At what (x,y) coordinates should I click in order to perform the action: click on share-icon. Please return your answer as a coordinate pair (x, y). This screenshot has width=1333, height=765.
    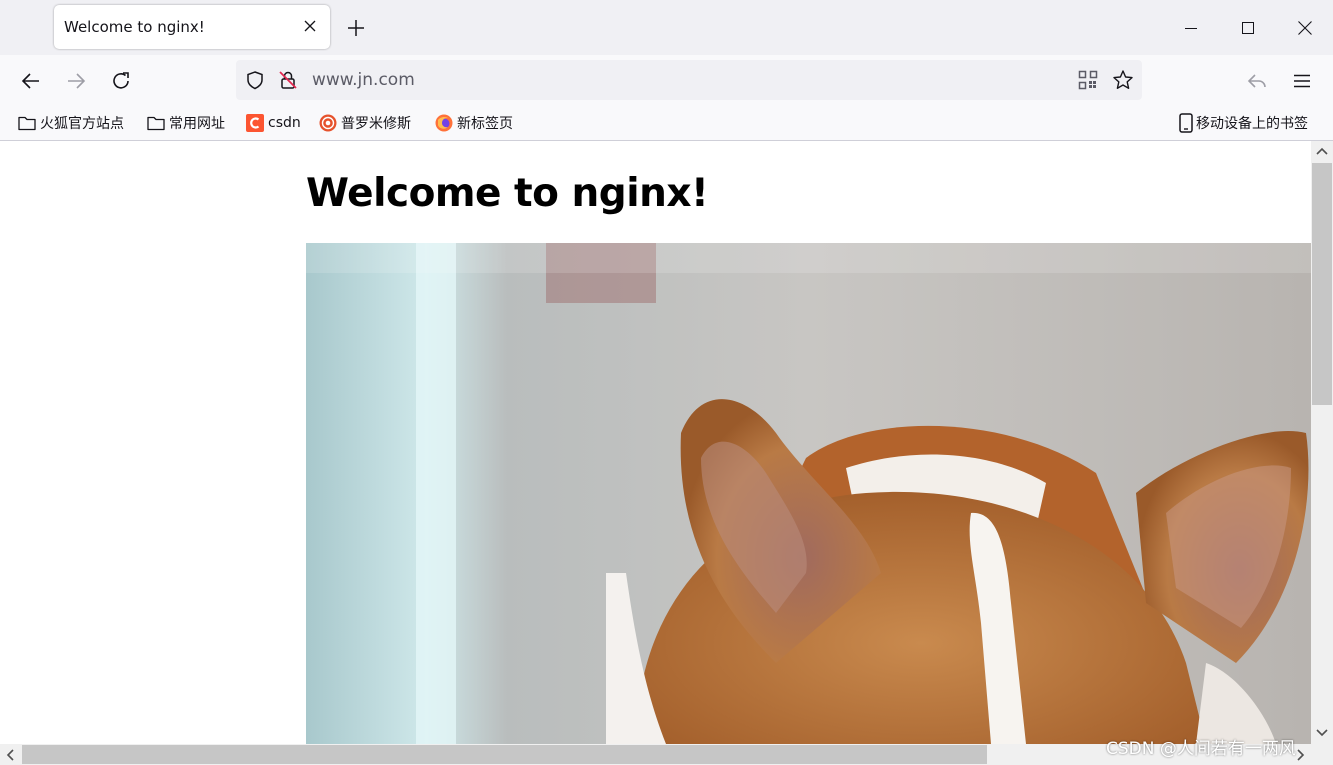
    Looking at the image, I should click on (1256, 81).